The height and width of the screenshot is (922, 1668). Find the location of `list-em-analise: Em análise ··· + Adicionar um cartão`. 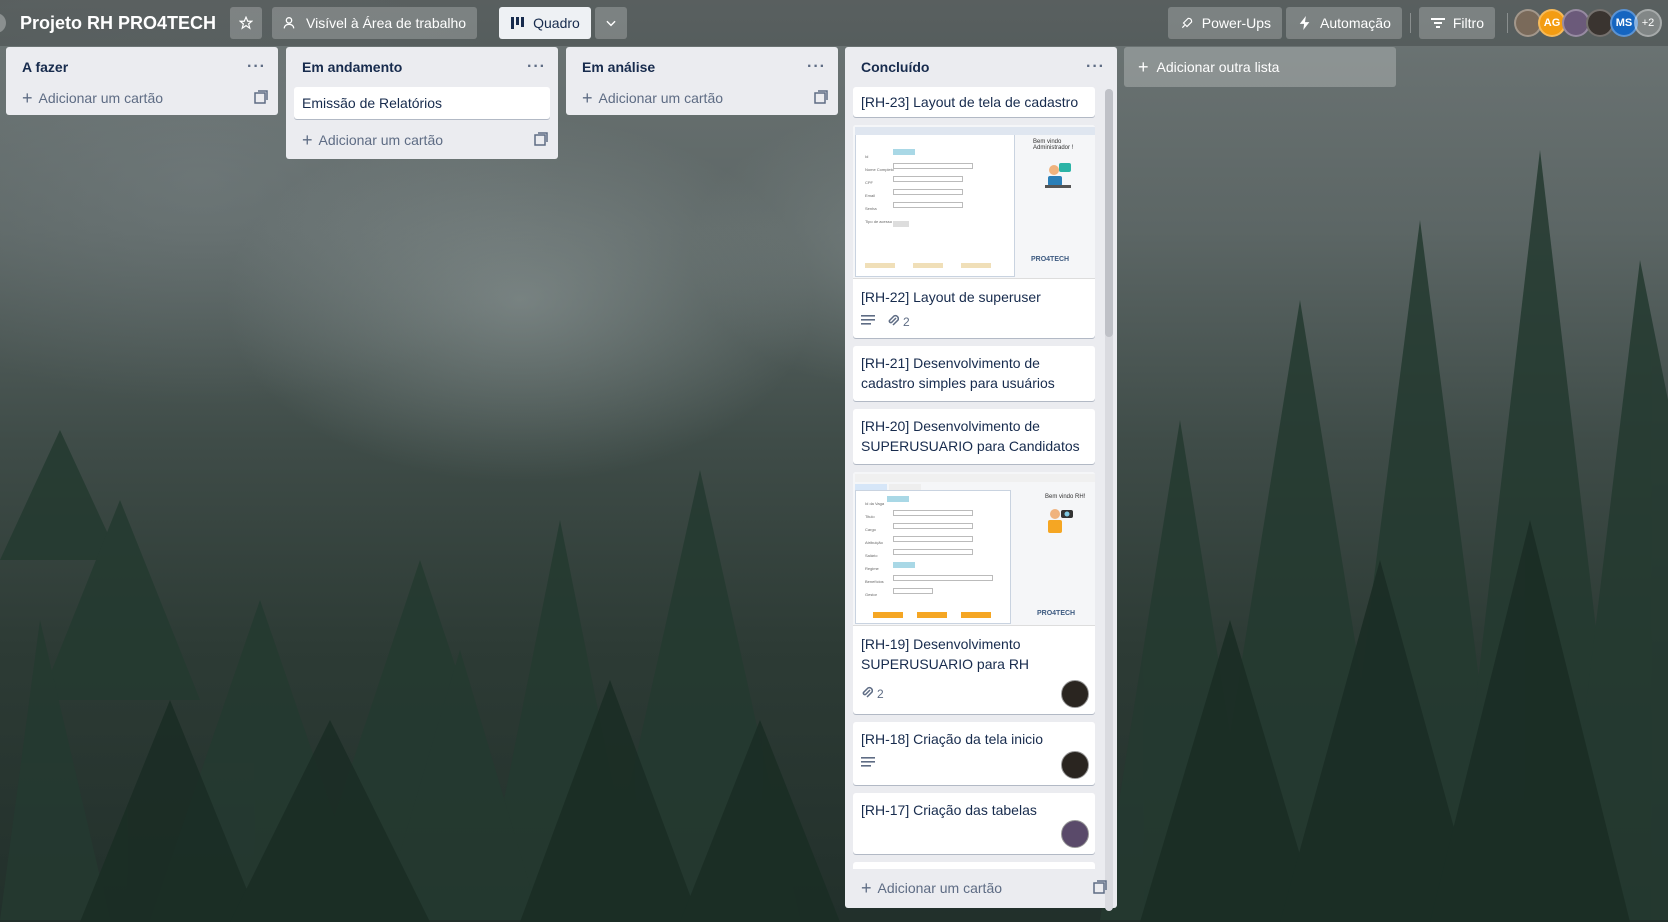

list-em-analise: Em análise ··· + Adicionar um cartão is located at coordinates (702, 81).